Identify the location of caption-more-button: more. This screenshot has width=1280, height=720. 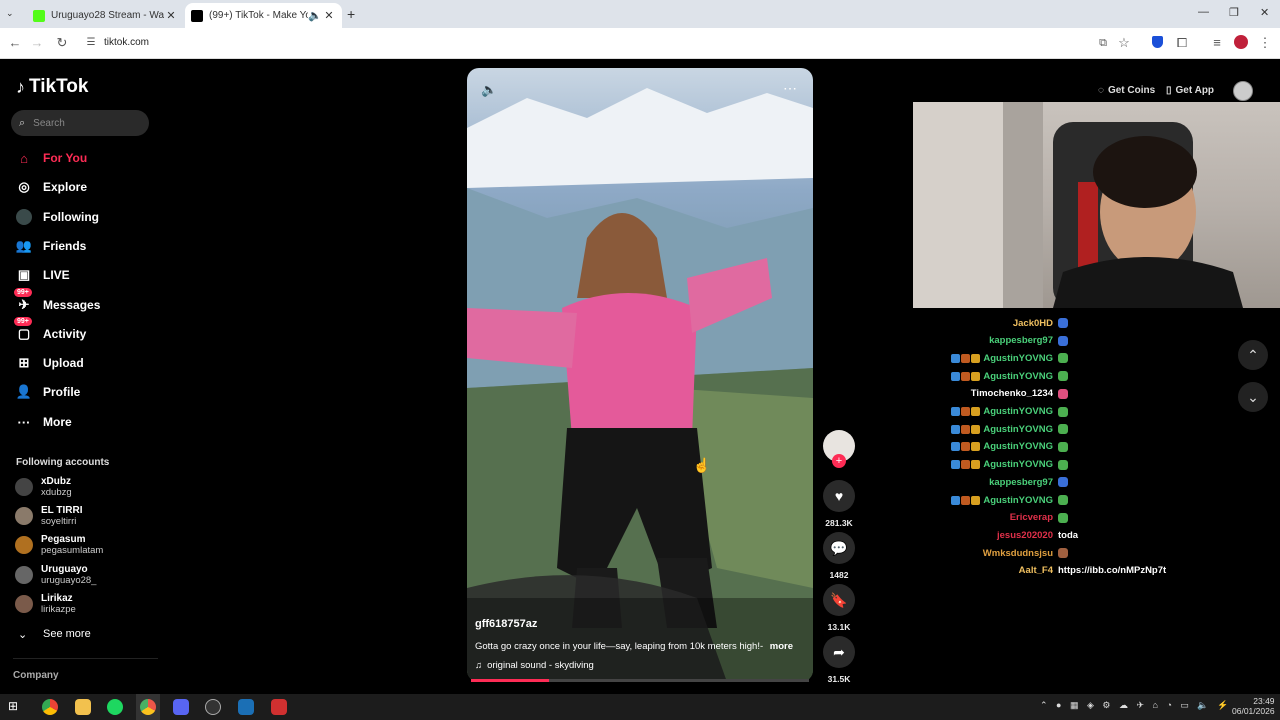
(781, 646).